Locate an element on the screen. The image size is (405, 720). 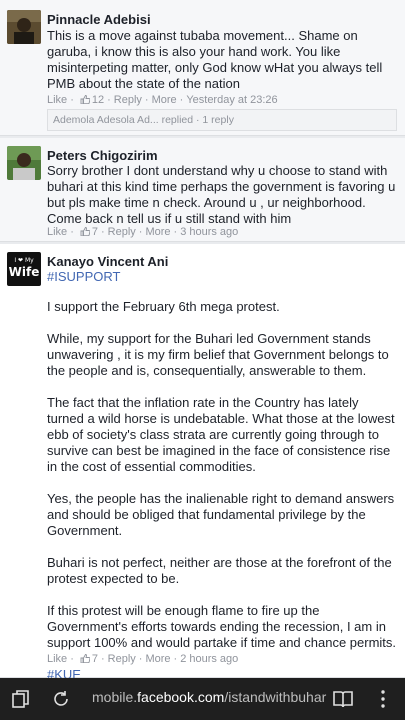
hashtag-link: #KUE is located at coordinates (222, 672).